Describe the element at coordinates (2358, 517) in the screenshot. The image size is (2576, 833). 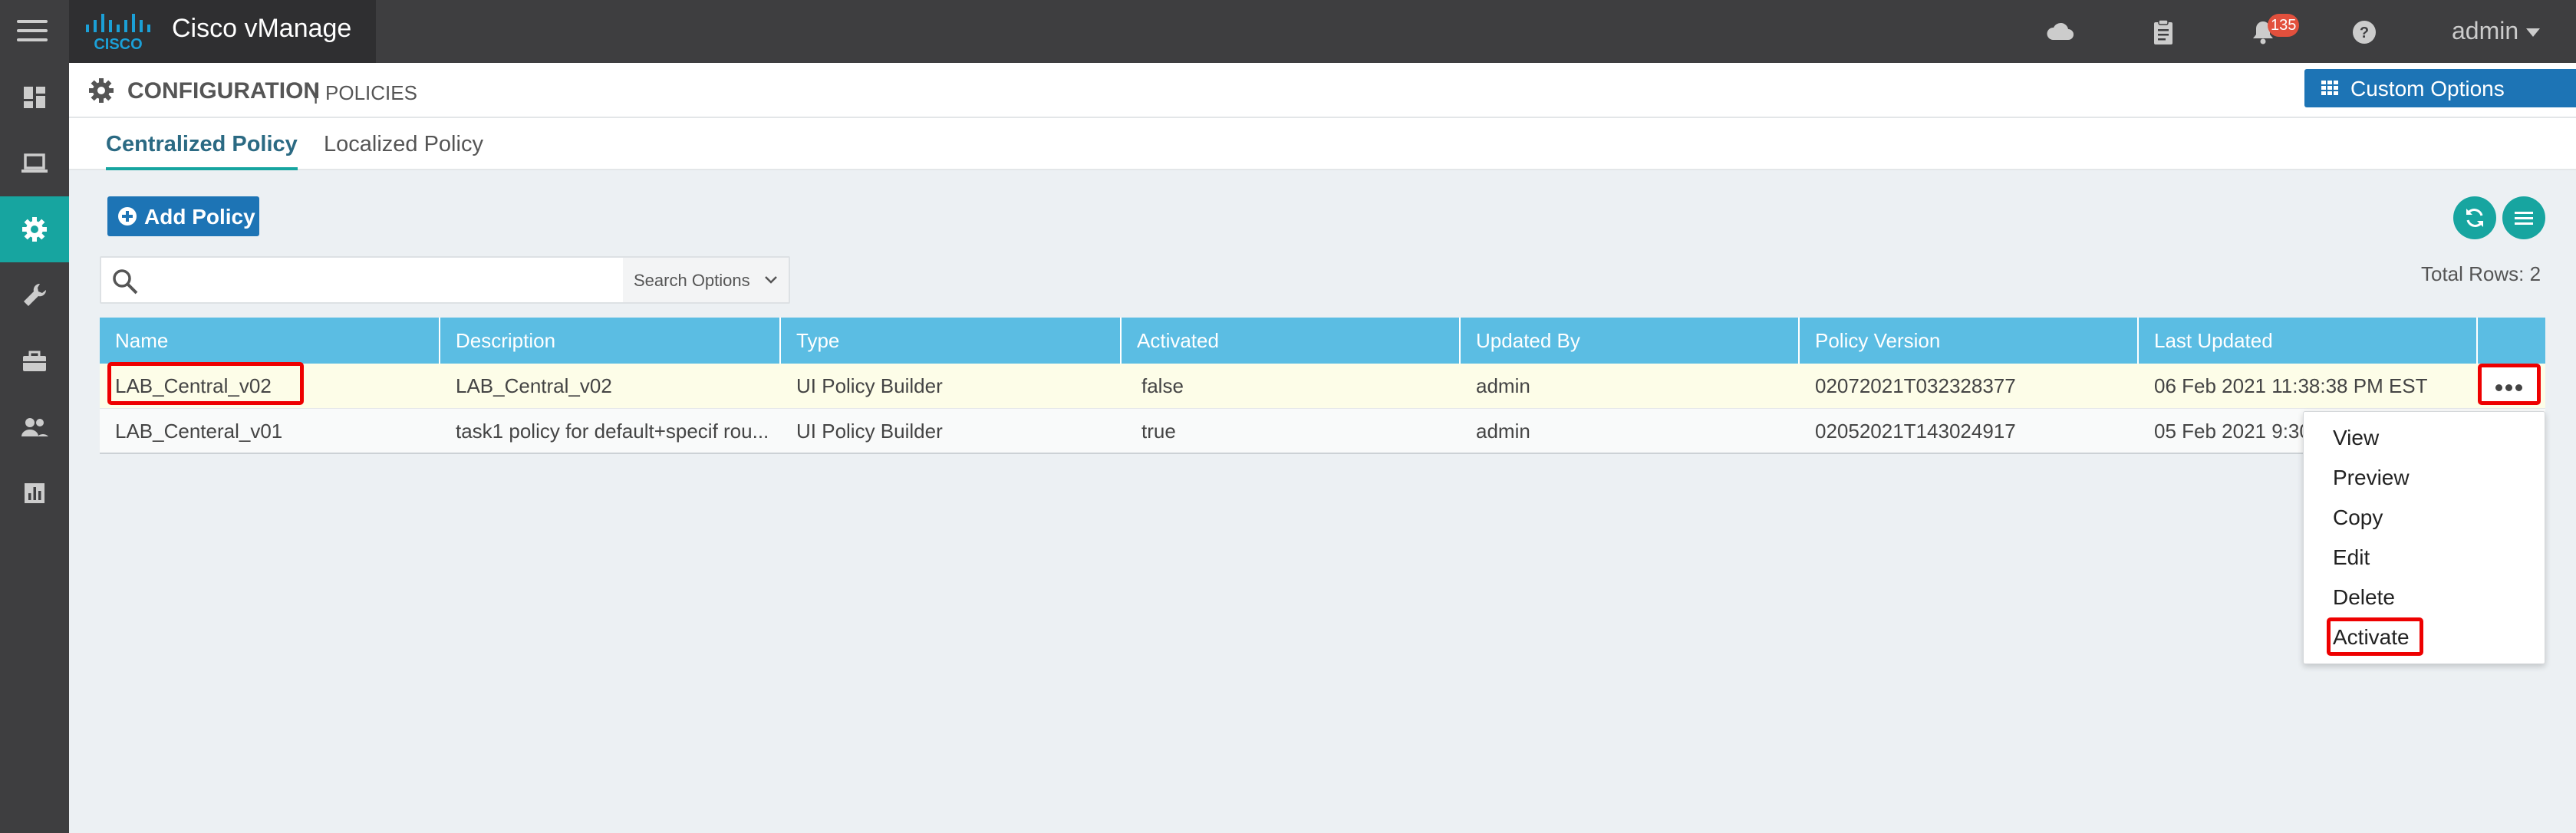
I see `menu-item-copy: Copy` at that location.